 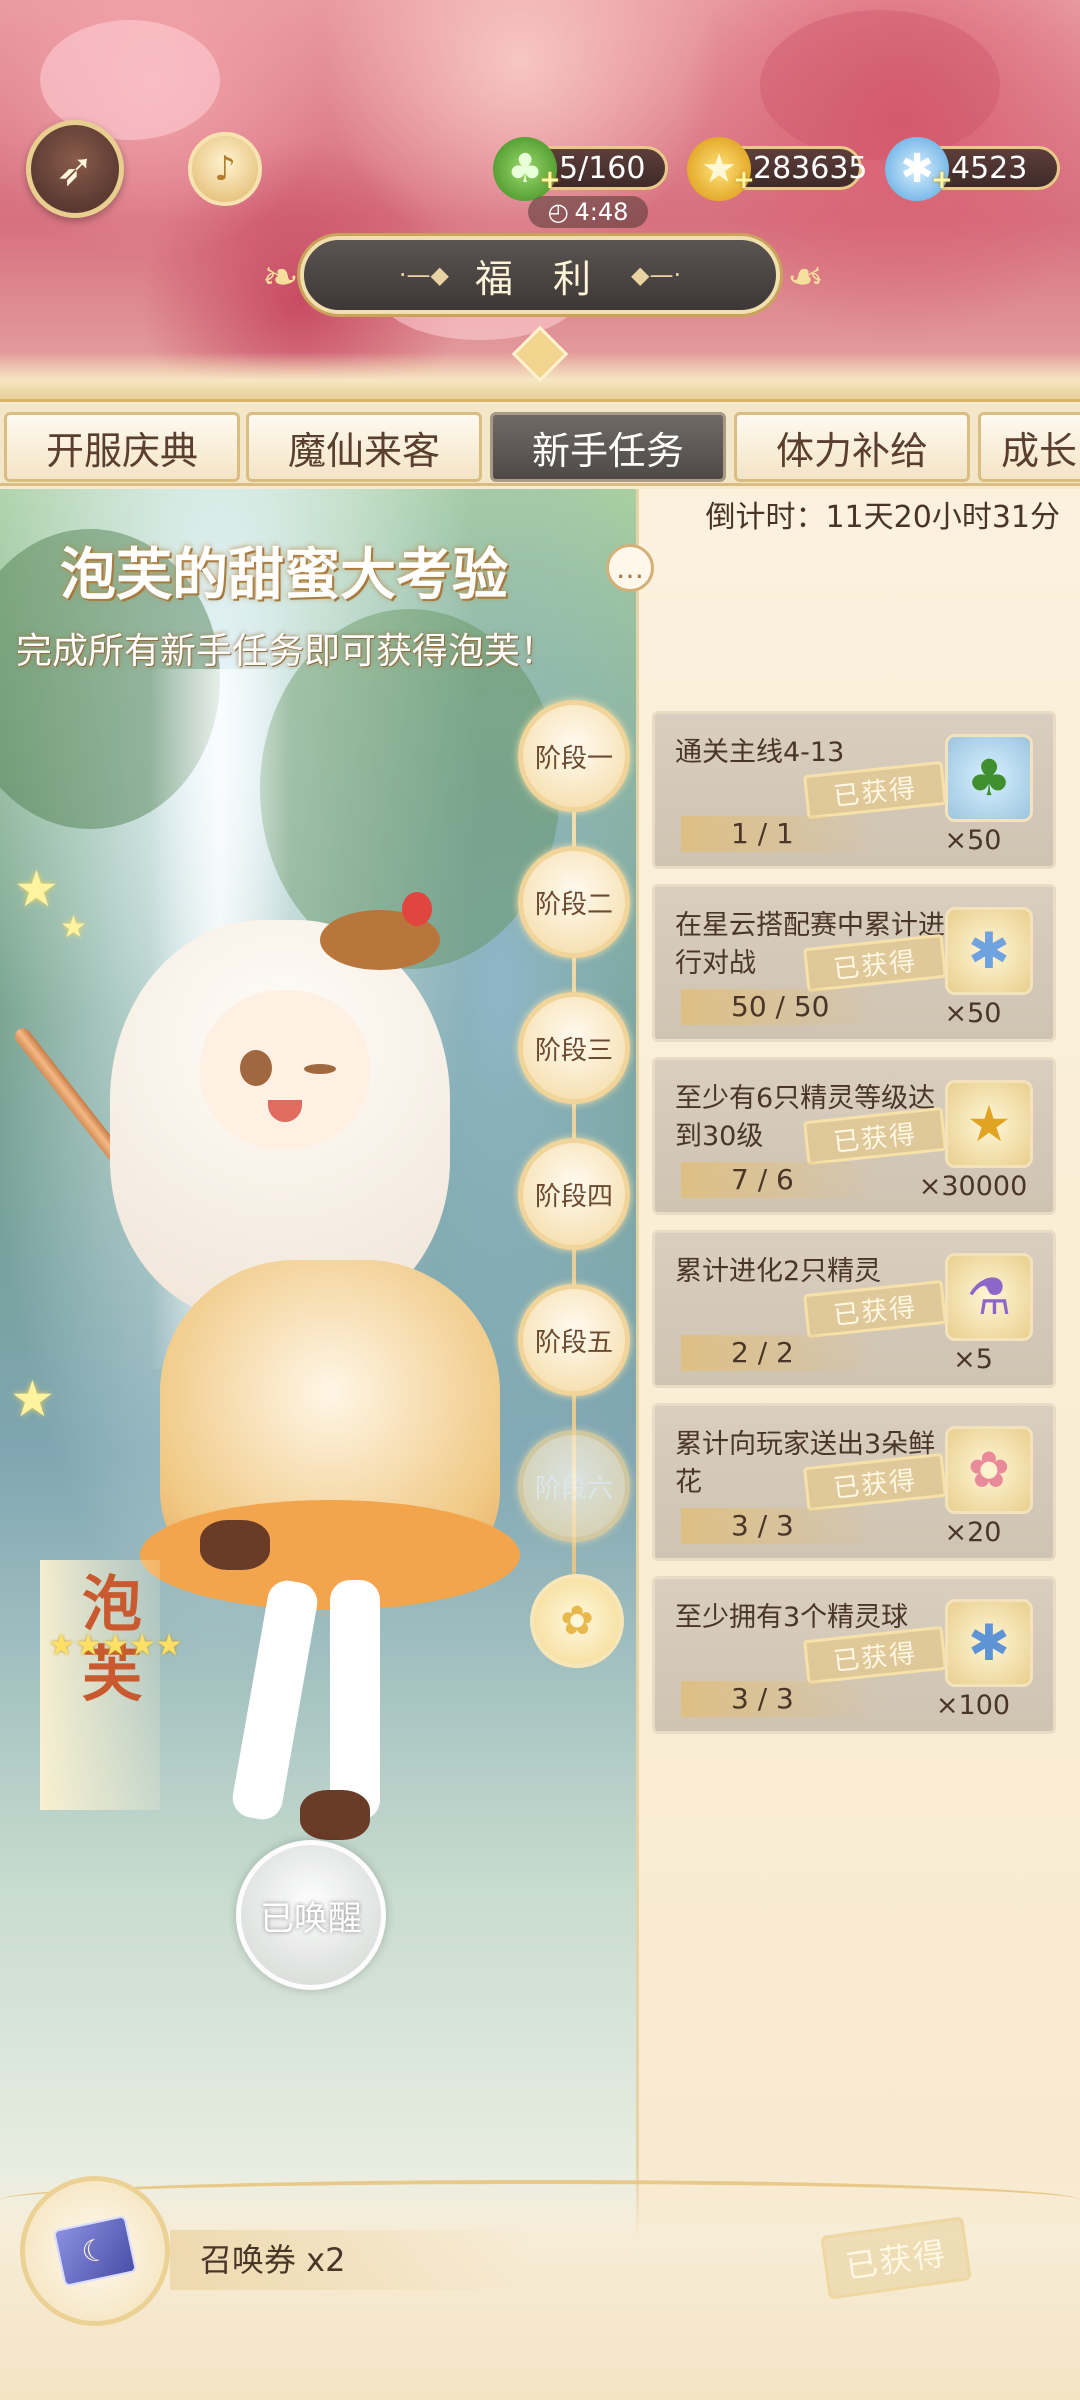 I want to click on clock-icon: ◴, so click(x=558, y=212).